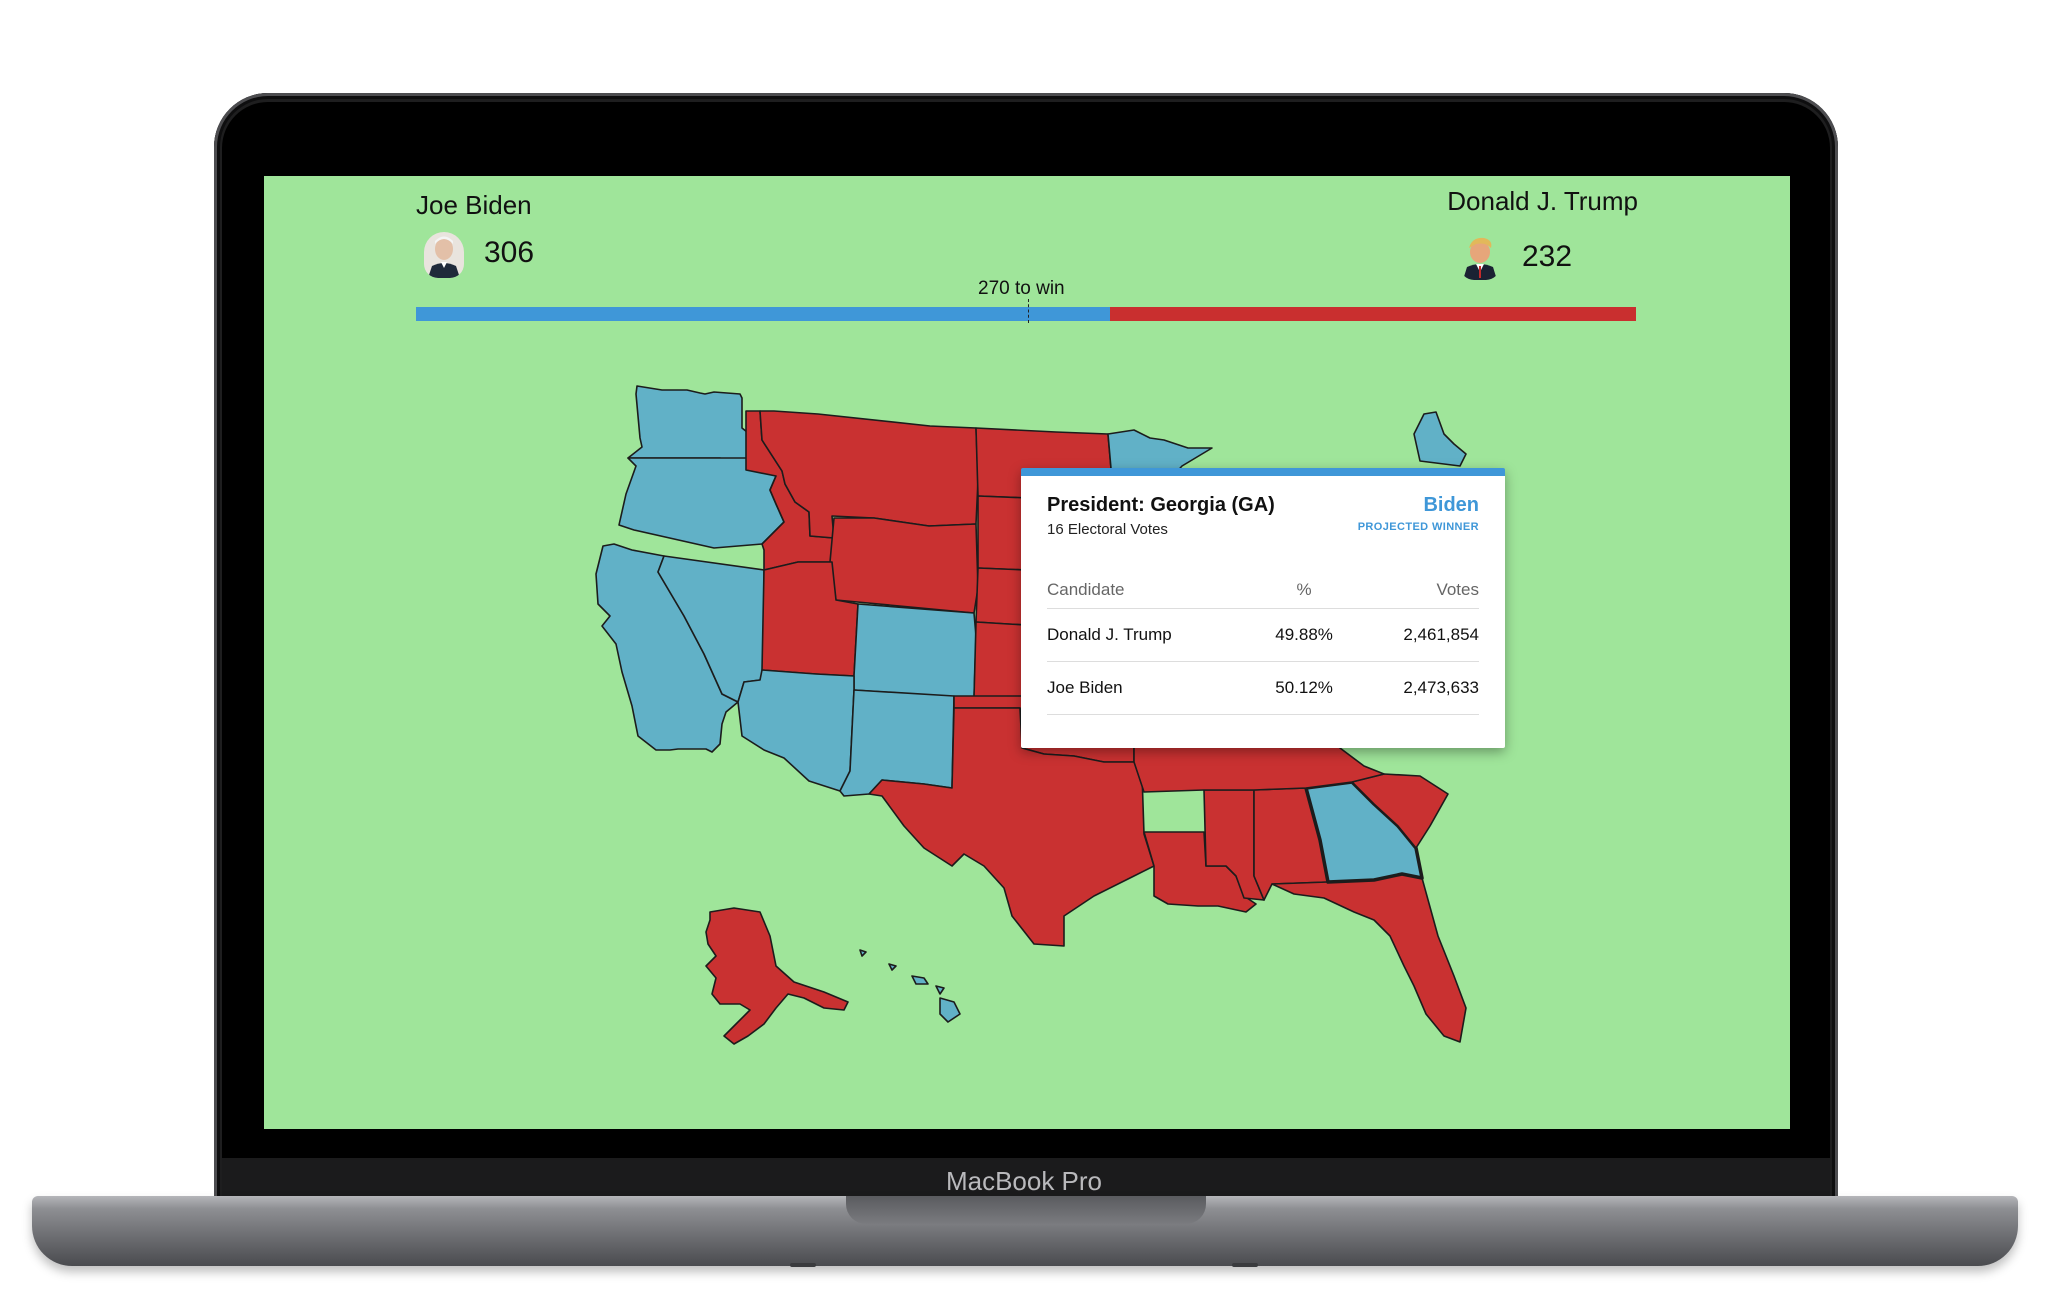 This screenshot has height=1302, width=2048. I want to click on projected-winner-label: PROJECTED WINNER, so click(1418, 527).